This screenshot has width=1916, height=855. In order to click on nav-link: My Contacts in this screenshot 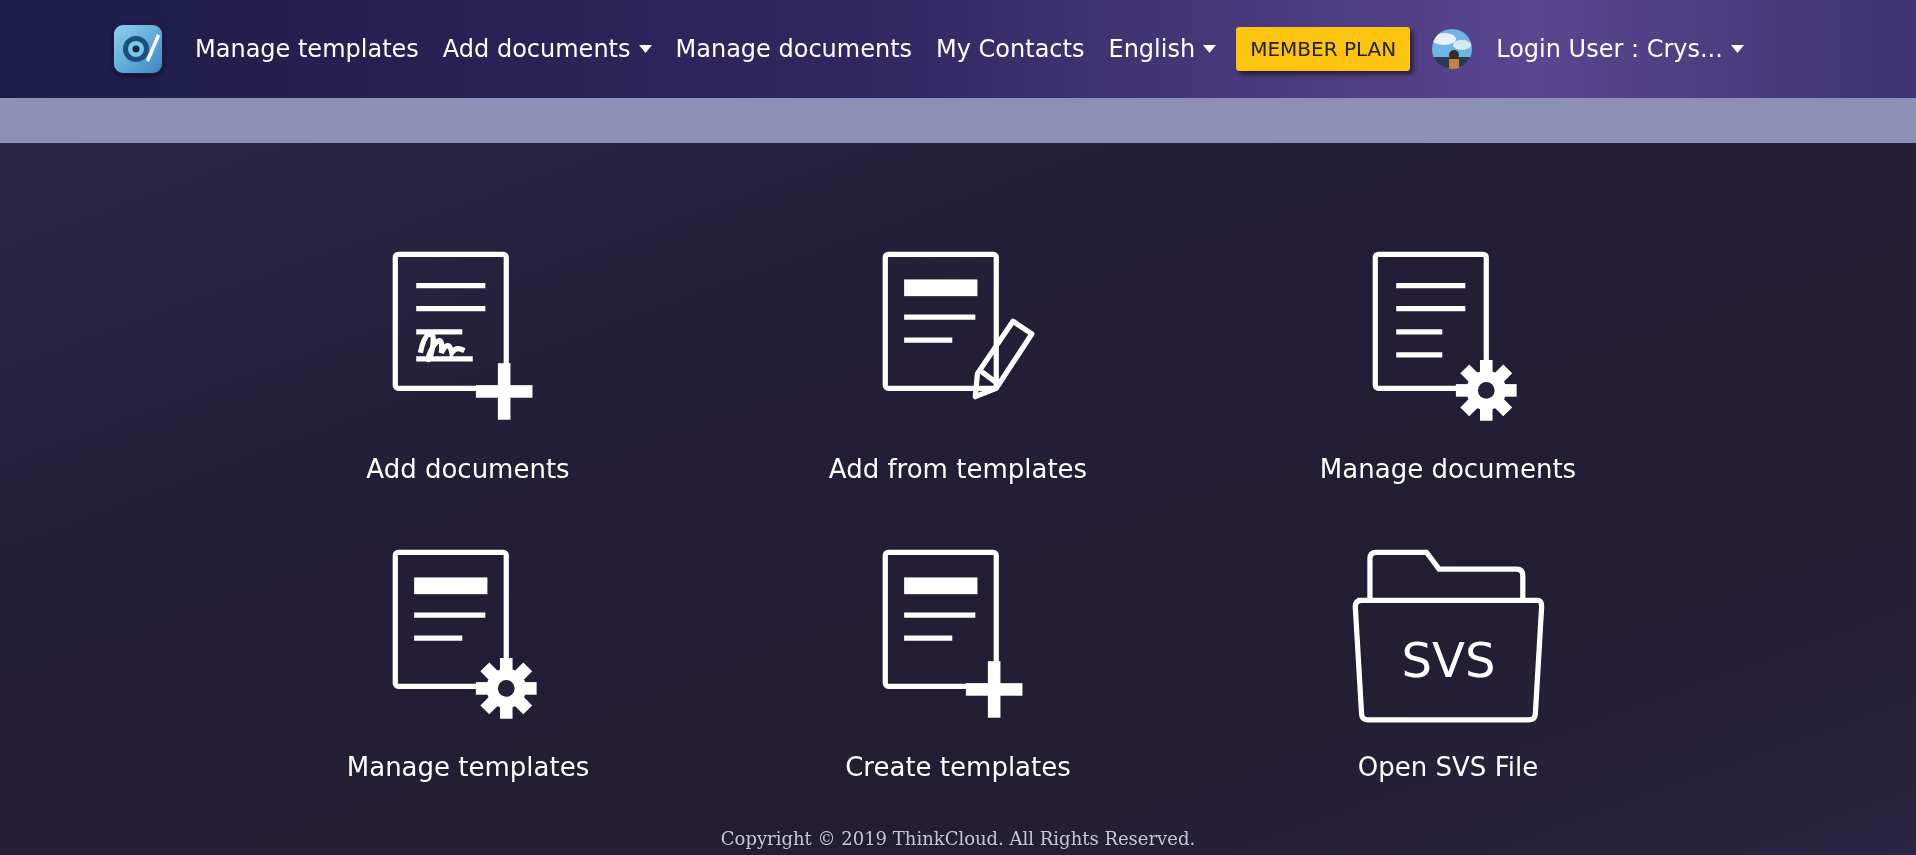, I will do `click(1010, 49)`.